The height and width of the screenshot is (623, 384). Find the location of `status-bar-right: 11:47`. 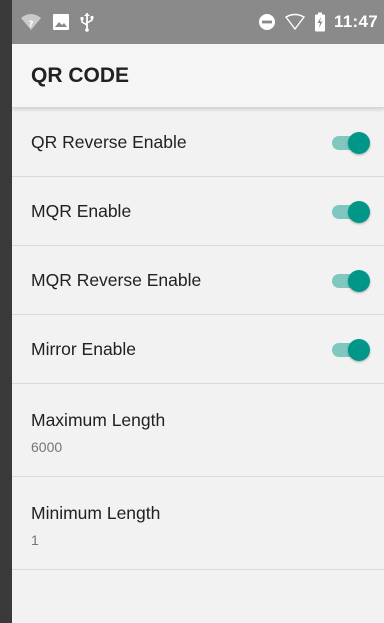

status-bar-right: 11:47 is located at coordinates (318, 22).